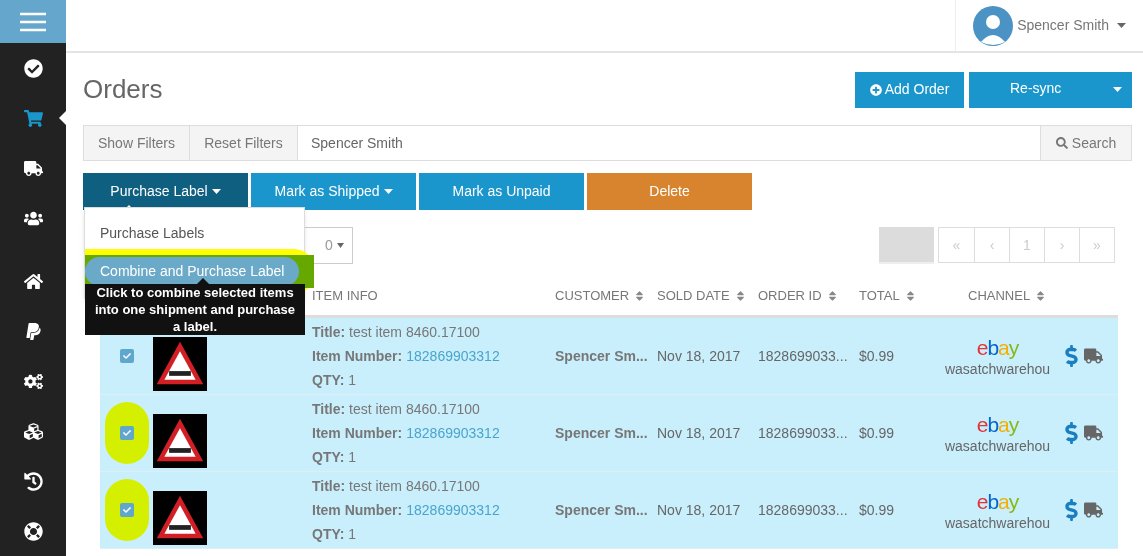 The width and height of the screenshot is (1143, 556). Describe the element at coordinates (501, 191) in the screenshot. I see `action-button: Mark as Unpaid` at that location.